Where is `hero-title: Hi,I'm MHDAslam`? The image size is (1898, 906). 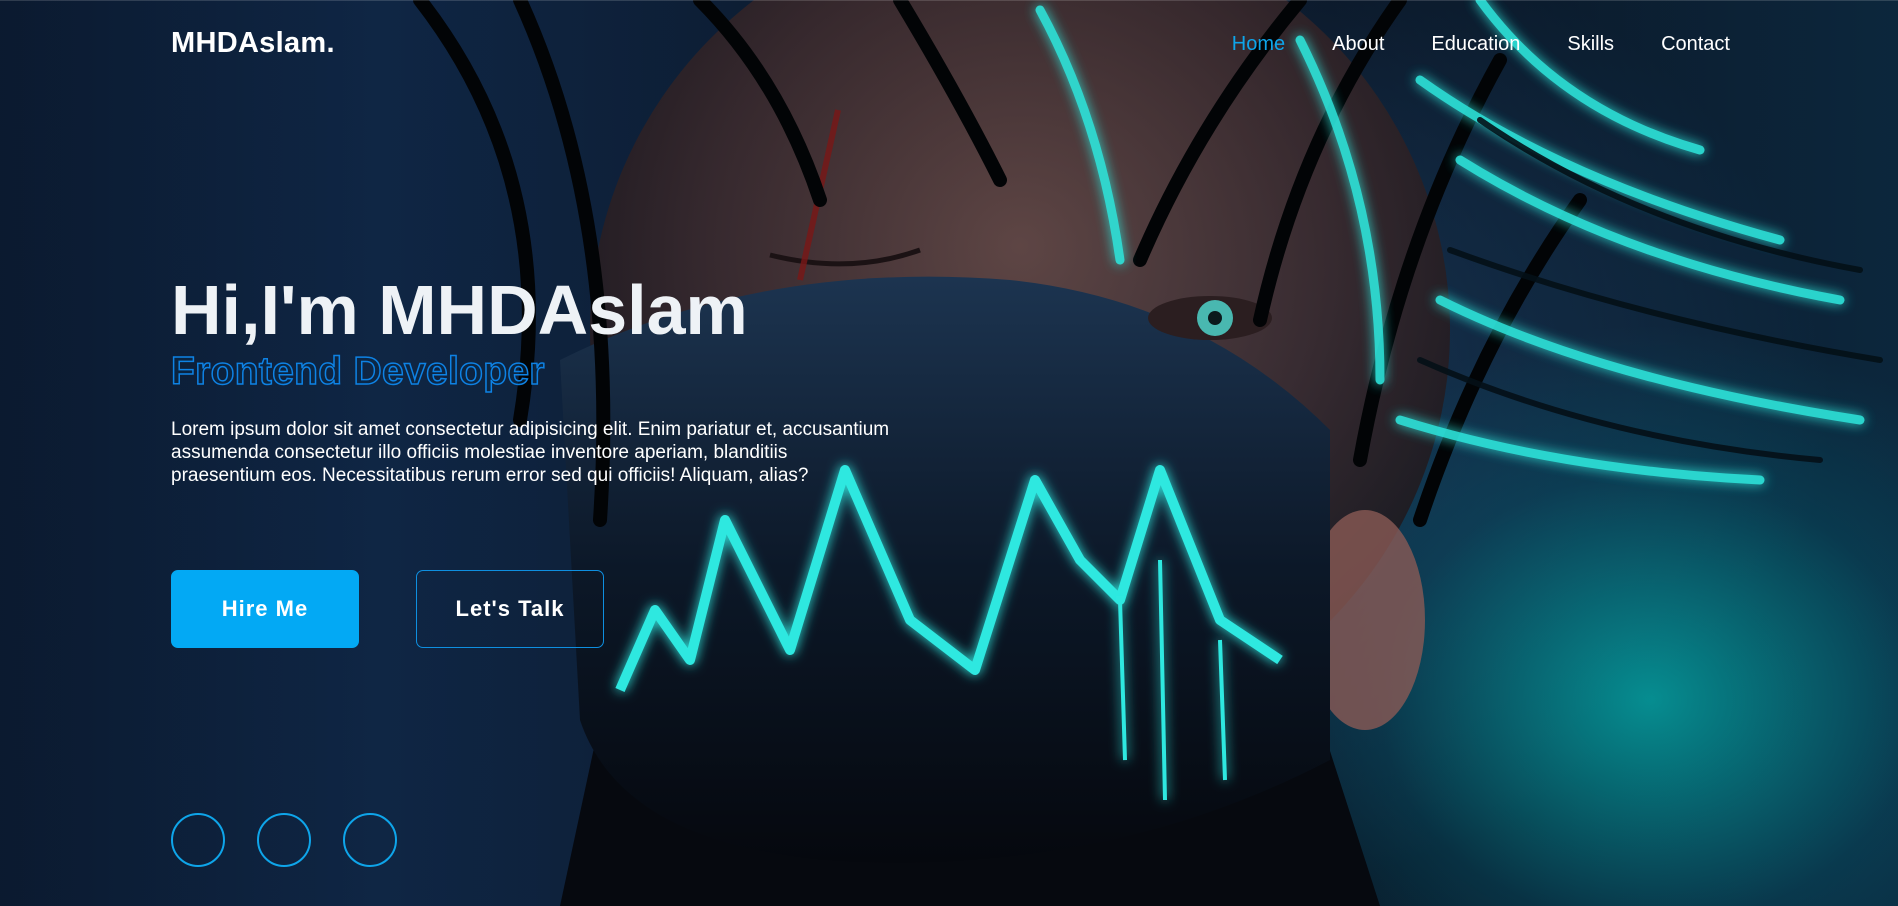 hero-title: Hi,I'm MHDAslam is located at coordinates (459, 310).